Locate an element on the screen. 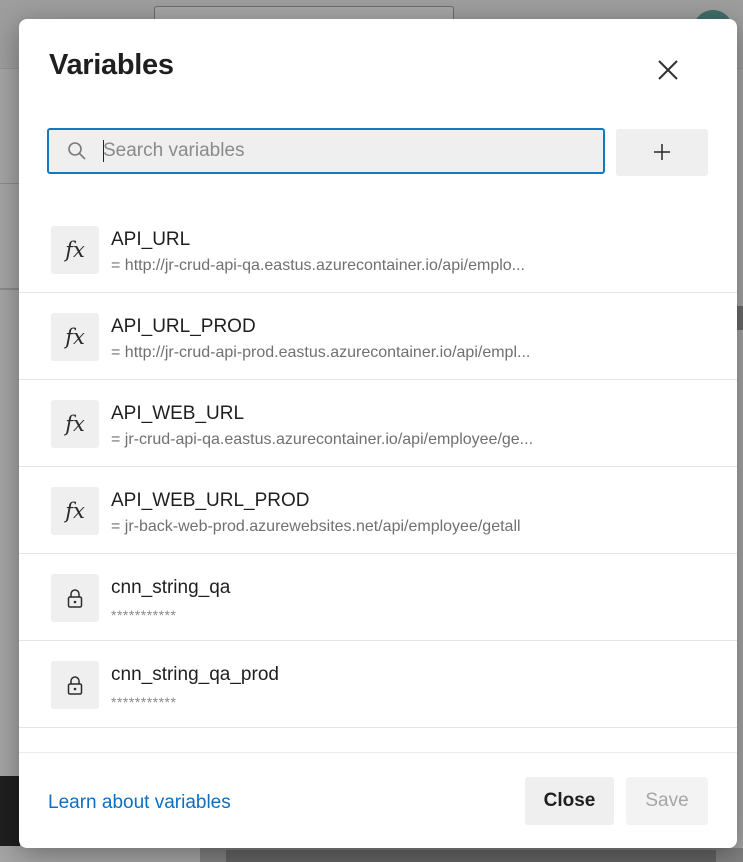 The width and height of the screenshot is (743, 862). variable-row: cnn_string_qa_prod *********** is located at coordinates (378, 684).